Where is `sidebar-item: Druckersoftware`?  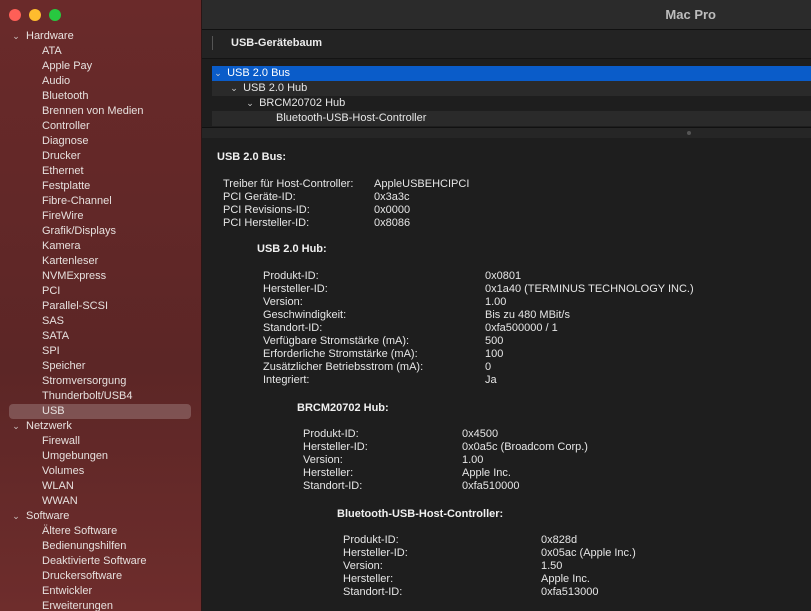
sidebar-item: Druckersoftware is located at coordinates (100, 576).